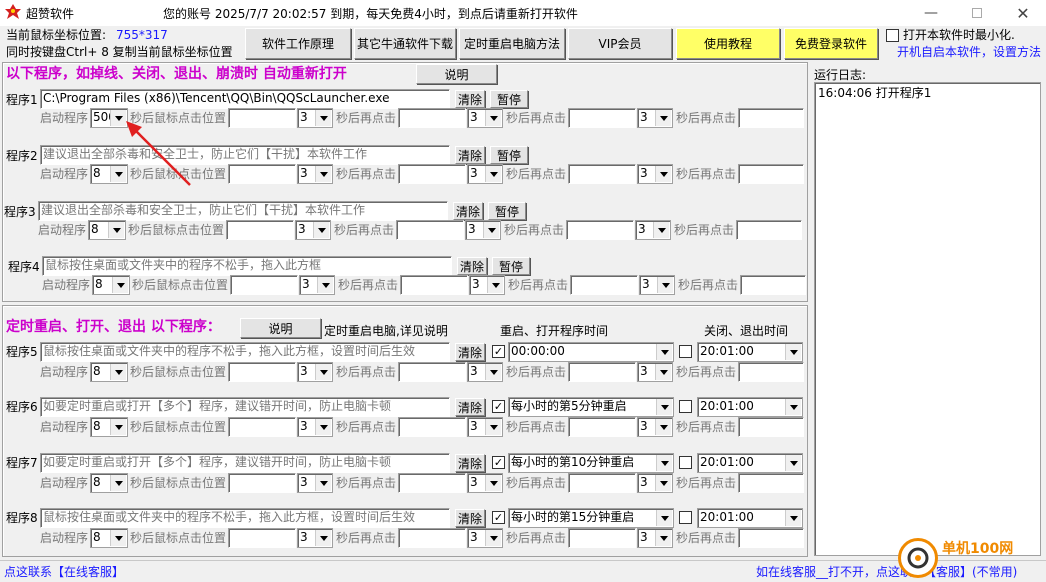  Describe the element at coordinates (64, 572) in the screenshot. I see `online-service-link: 点这联系【在线客服】` at that location.